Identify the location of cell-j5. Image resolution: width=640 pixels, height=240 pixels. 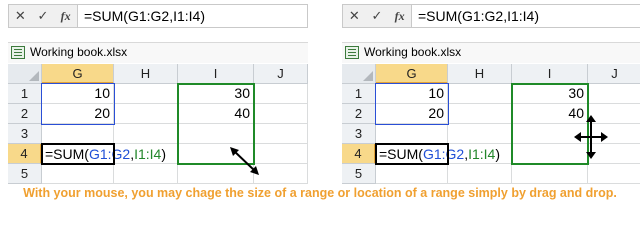
(614, 174).